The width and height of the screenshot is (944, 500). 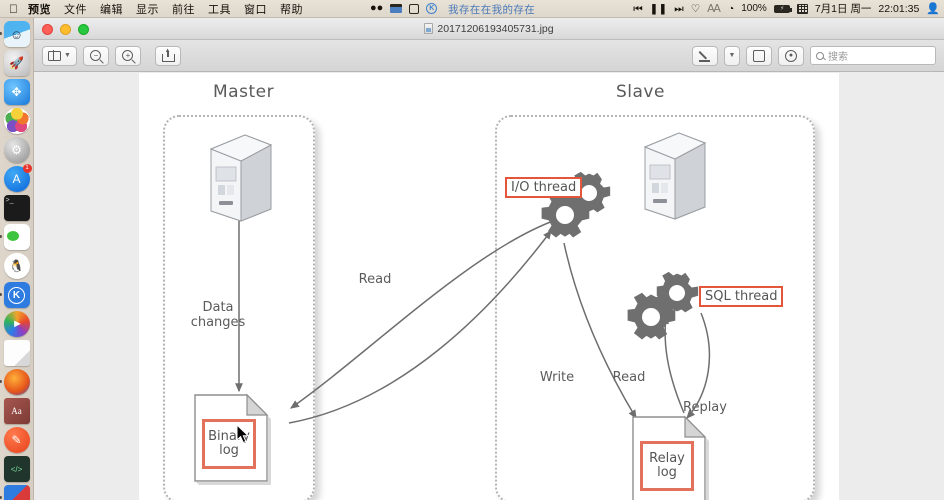 I want to click on sidebar-icon, so click(x=54, y=55).